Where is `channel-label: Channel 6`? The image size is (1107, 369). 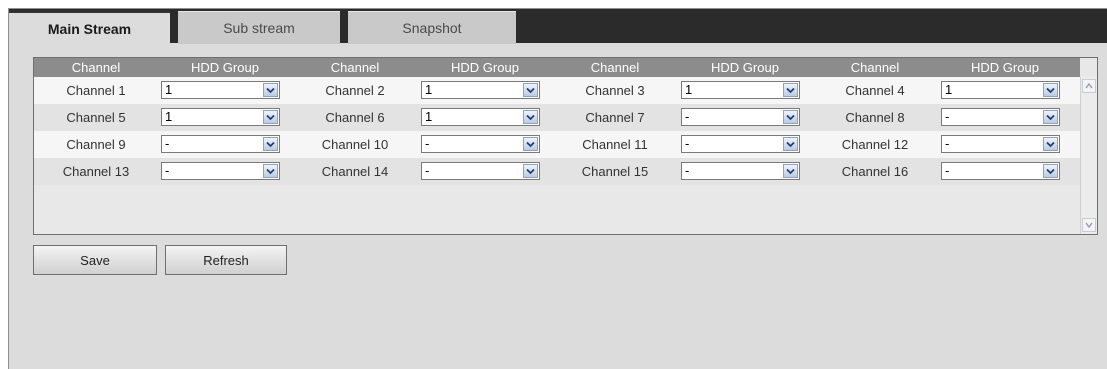
channel-label: Channel 6 is located at coordinates (355, 117).